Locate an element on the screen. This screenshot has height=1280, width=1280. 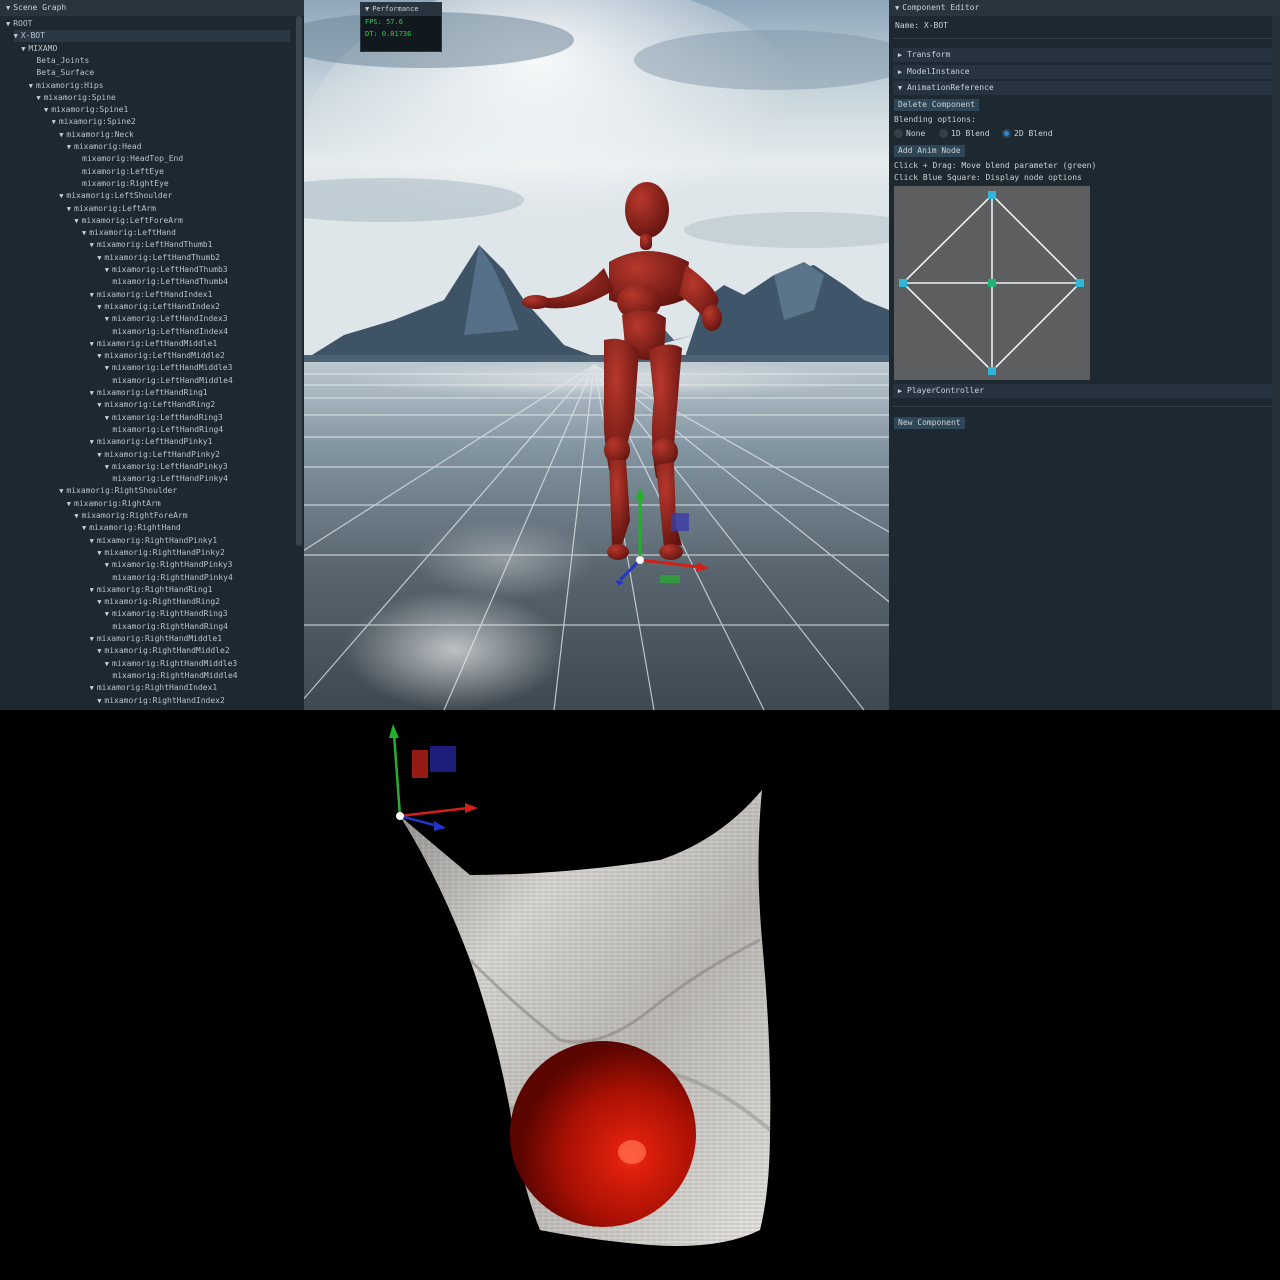
tree-node: ▼ mixamorig:LeftHandThumb3 is located at coordinates (197, 270).